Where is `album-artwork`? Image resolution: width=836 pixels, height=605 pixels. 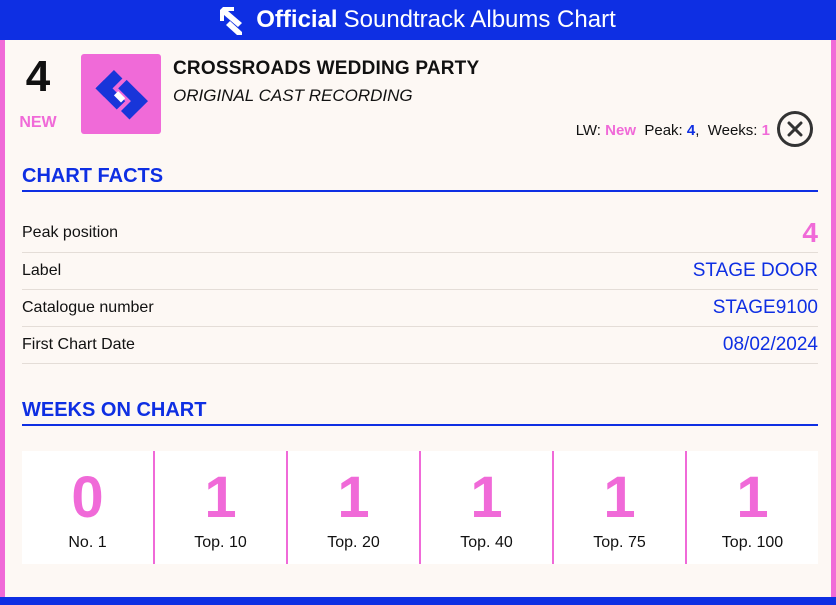
album-artwork is located at coordinates (121, 94).